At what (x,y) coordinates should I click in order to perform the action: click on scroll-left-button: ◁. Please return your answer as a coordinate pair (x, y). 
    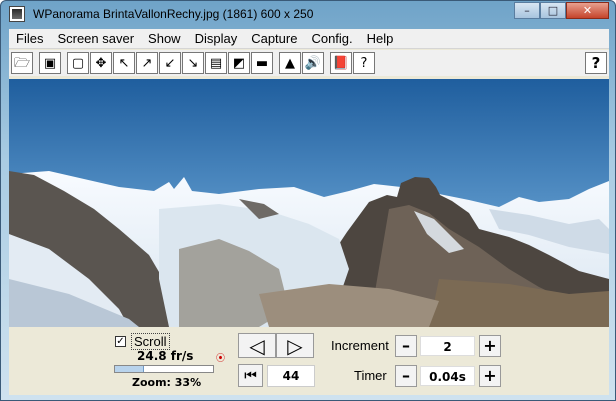
    Looking at the image, I should click on (257, 345).